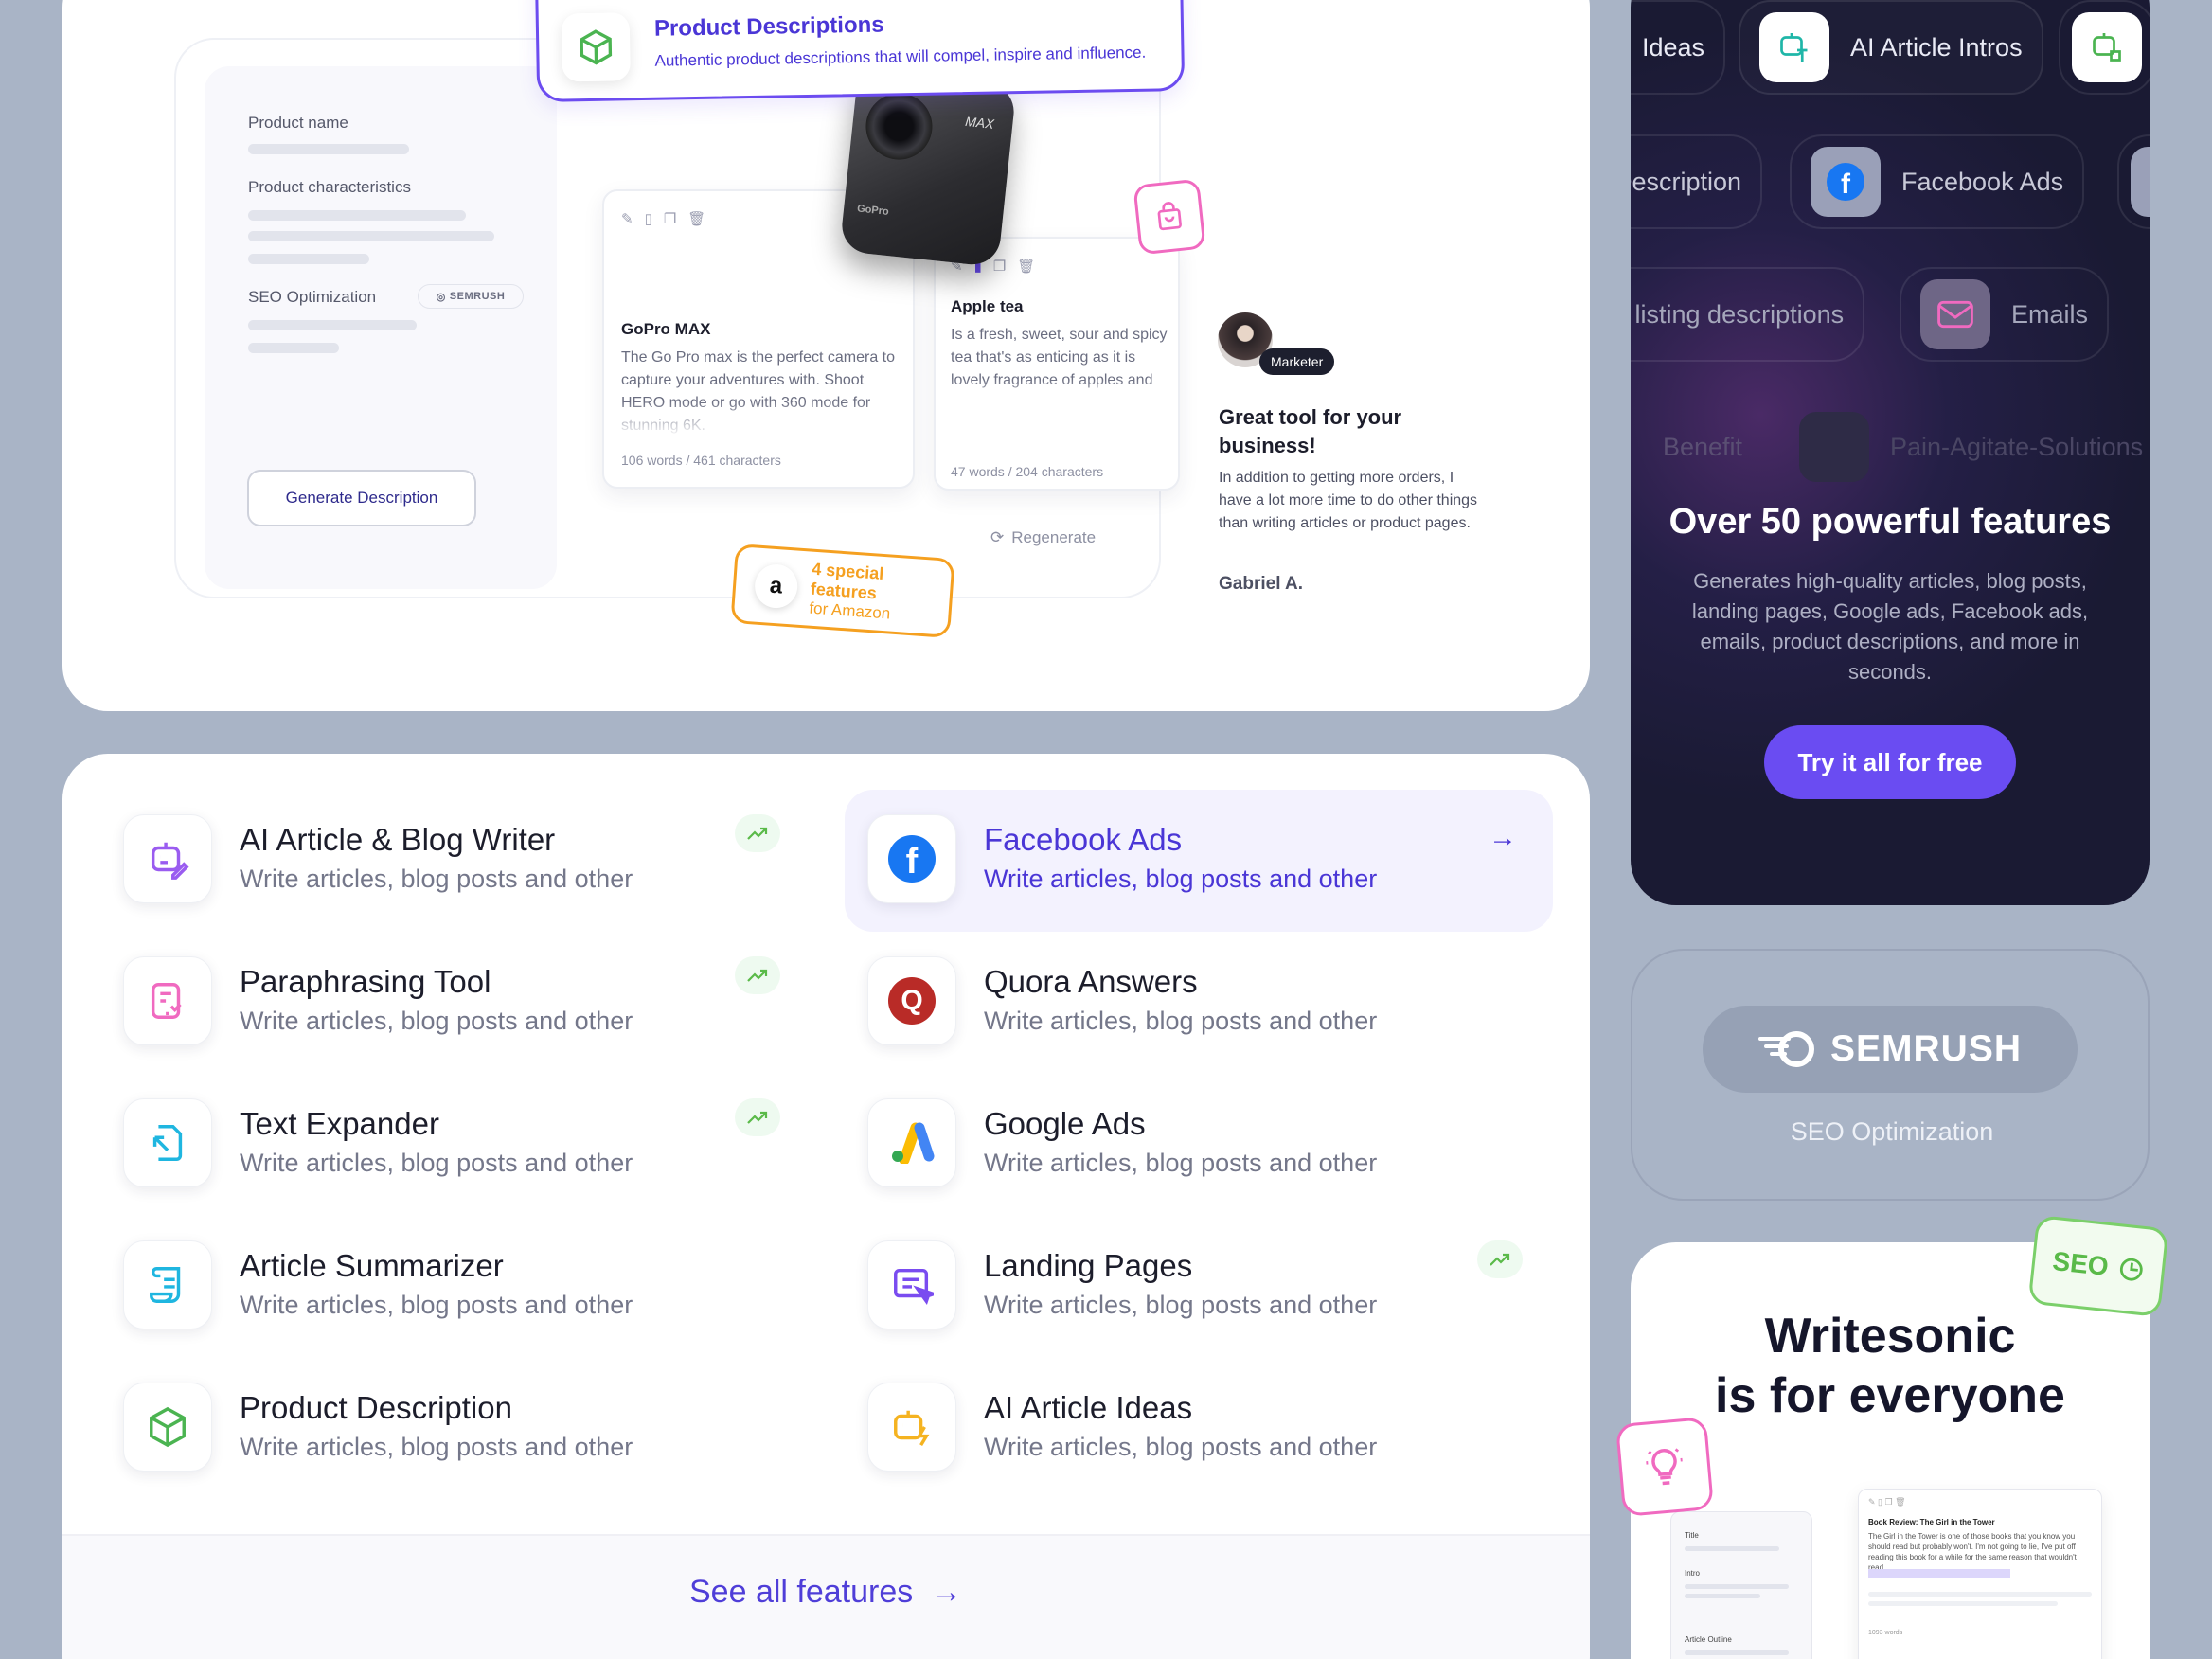  Describe the element at coordinates (1936, 47) in the screenshot. I see `pill-label: AI Article Intros` at that location.